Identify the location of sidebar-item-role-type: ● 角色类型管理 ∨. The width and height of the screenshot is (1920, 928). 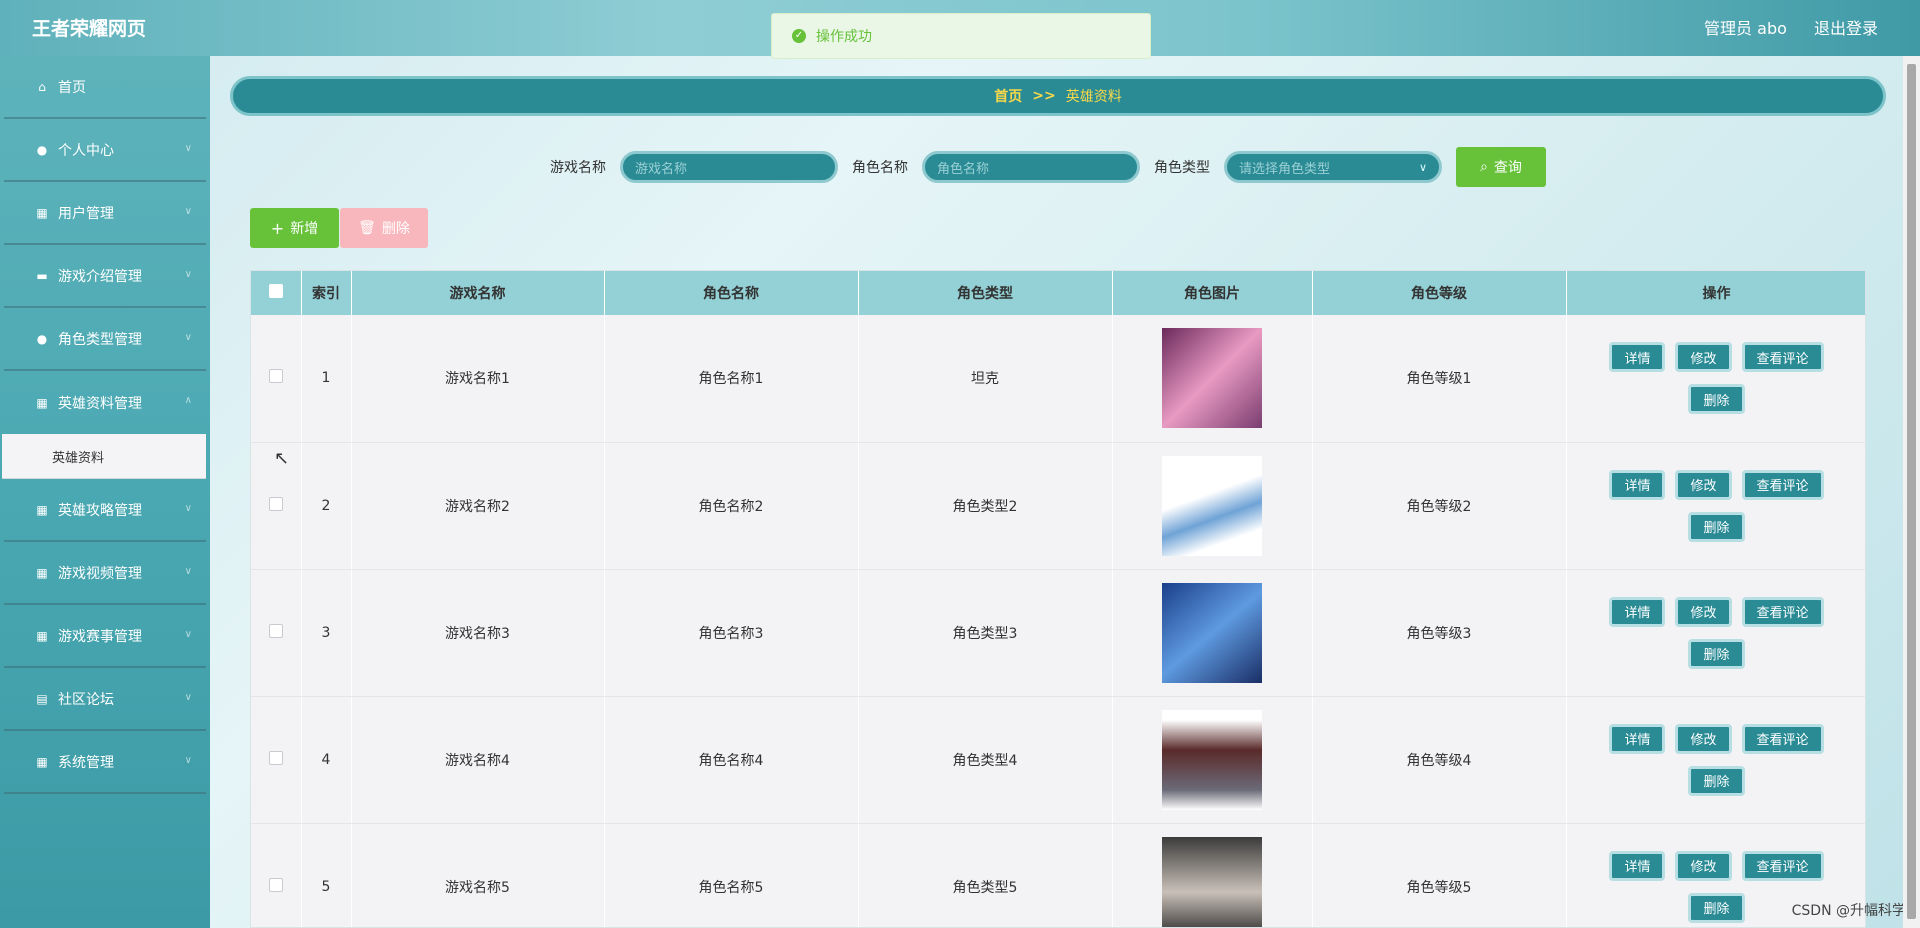
(105, 339).